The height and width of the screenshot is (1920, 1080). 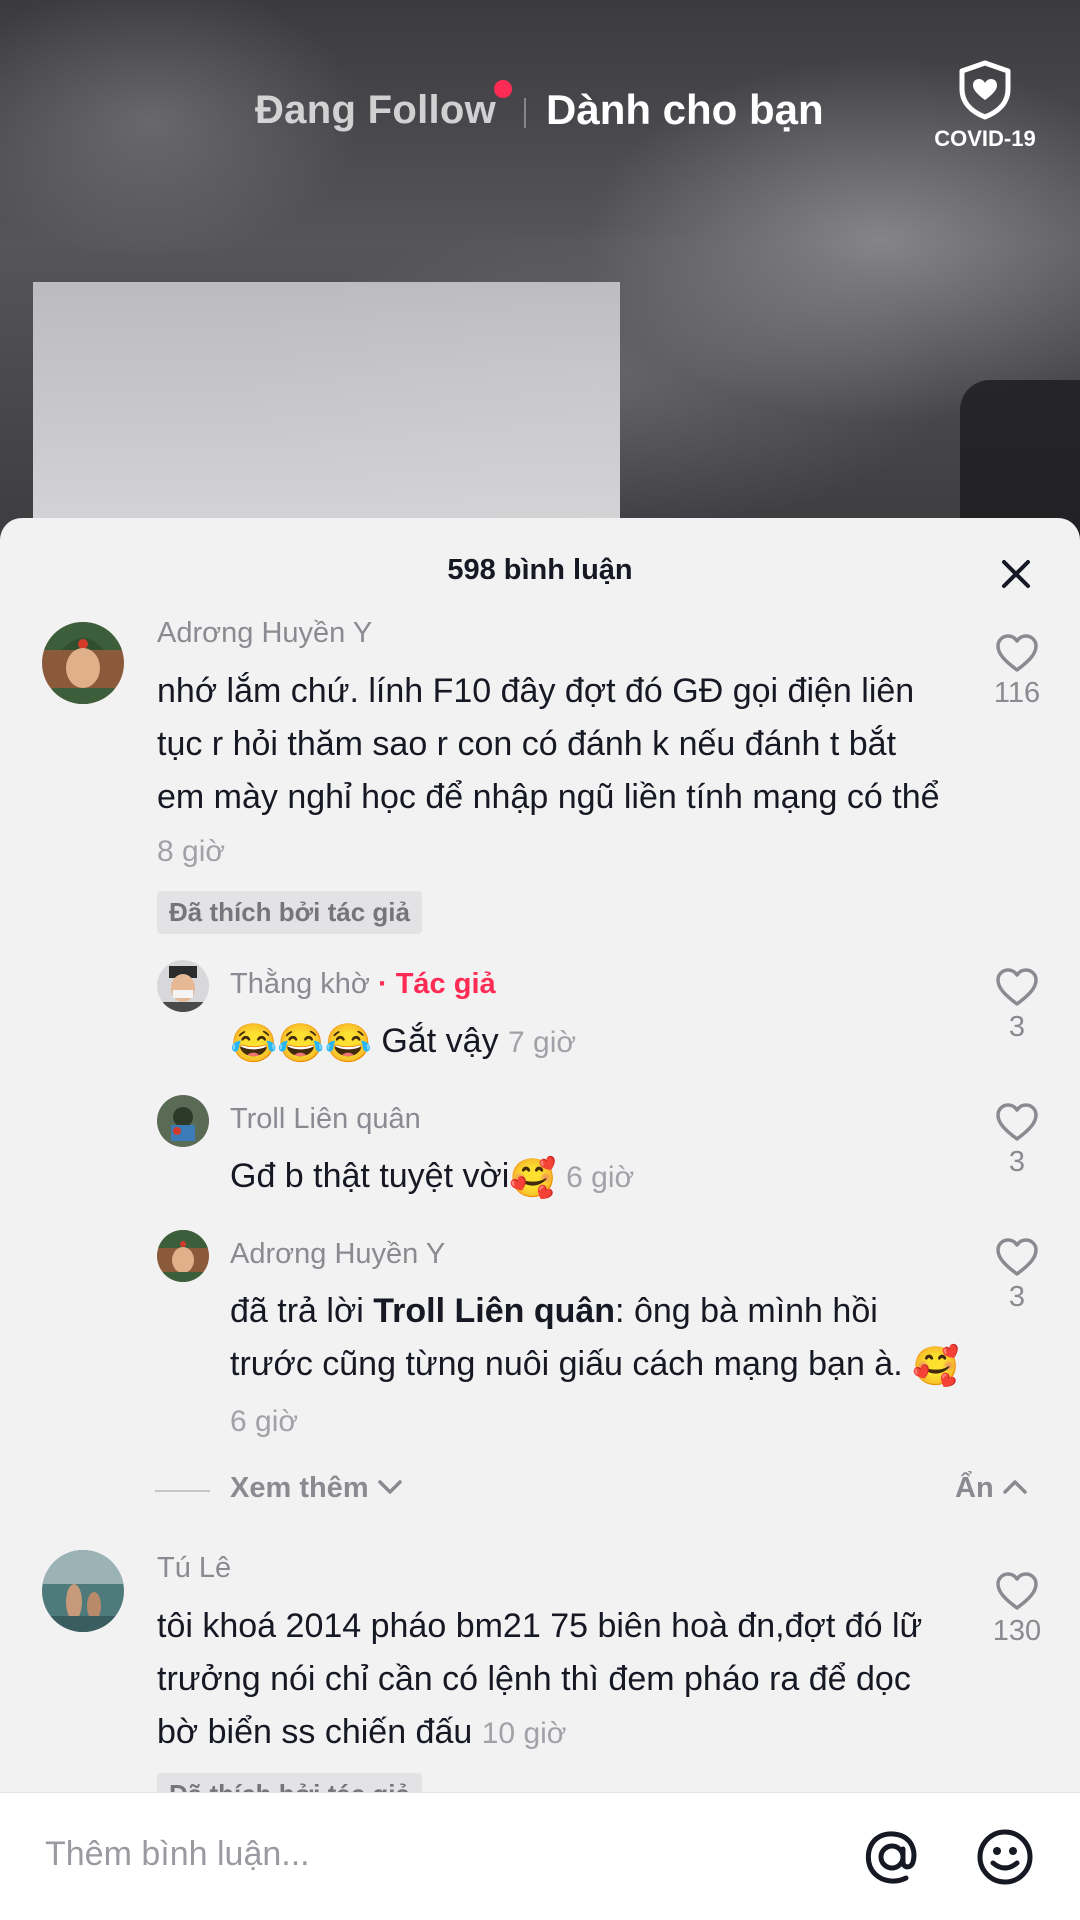 I want to click on mention-icon, so click(x=892, y=1857).